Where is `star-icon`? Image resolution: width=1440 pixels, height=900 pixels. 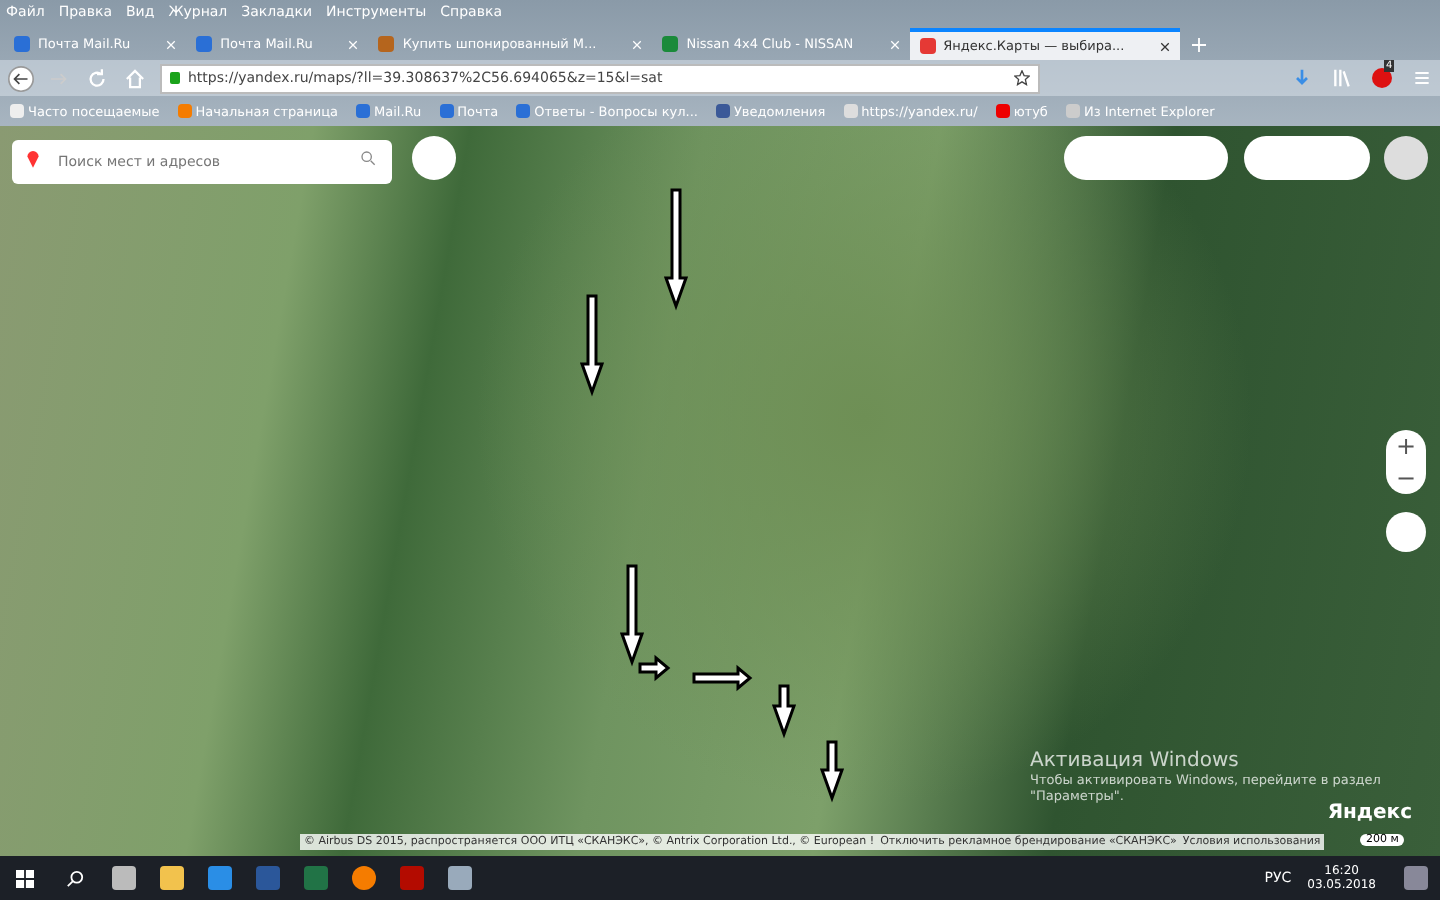
star-icon is located at coordinates (1022, 78).